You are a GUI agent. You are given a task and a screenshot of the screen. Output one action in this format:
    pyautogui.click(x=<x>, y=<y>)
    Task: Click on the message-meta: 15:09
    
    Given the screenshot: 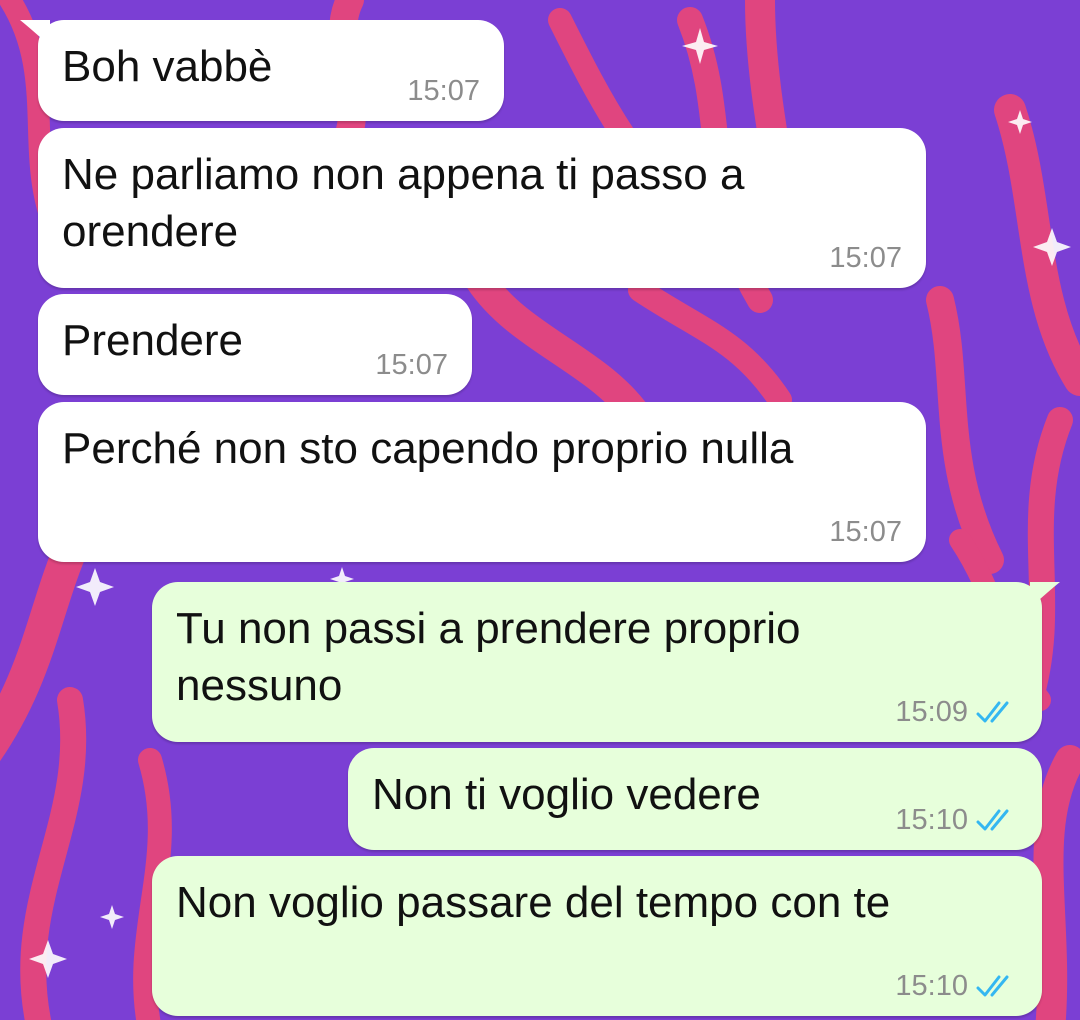 What is the action you would take?
    pyautogui.click(x=956, y=712)
    